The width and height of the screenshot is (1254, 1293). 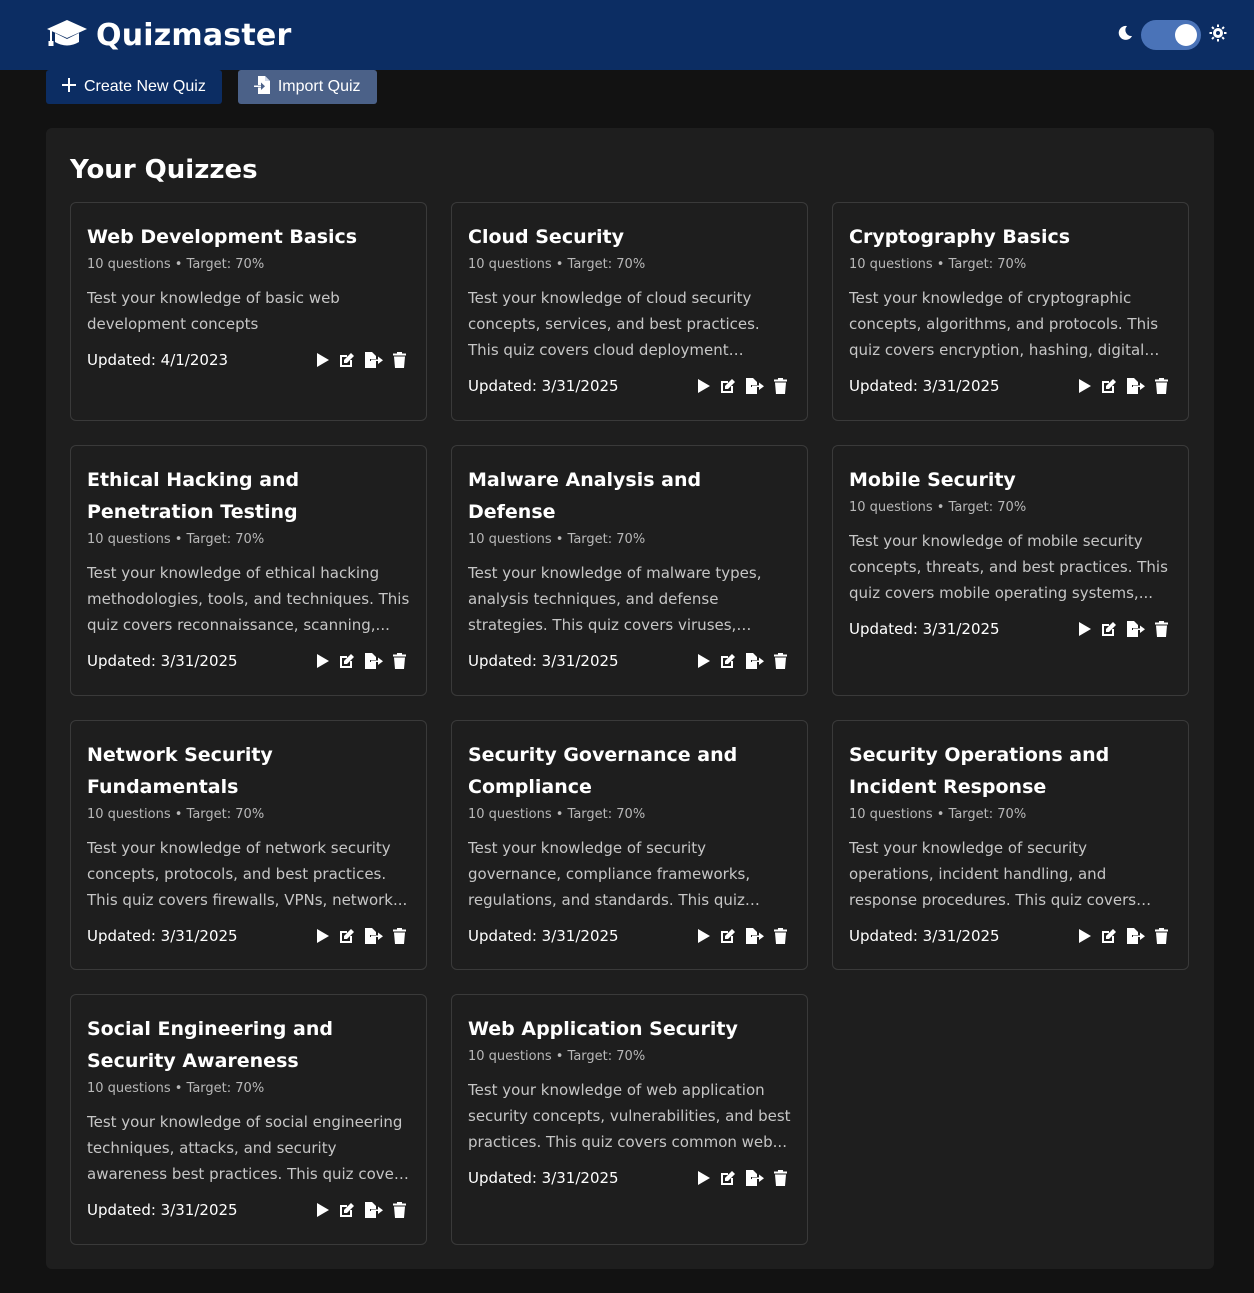 What do you see at coordinates (248, 360) in the screenshot?
I see `quiz-footer: Updated: 4/1/2023` at bounding box center [248, 360].